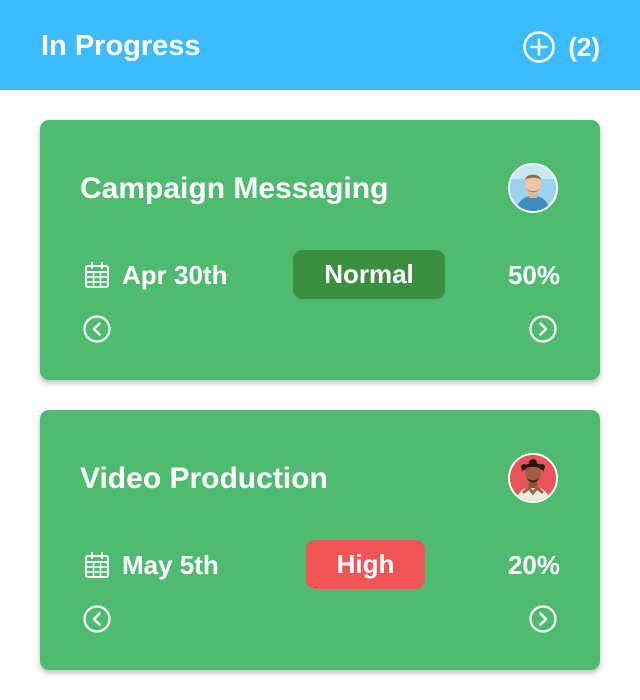 The image size is (640, 700). I want to click on column-title: In Progress, so click(121, 46).